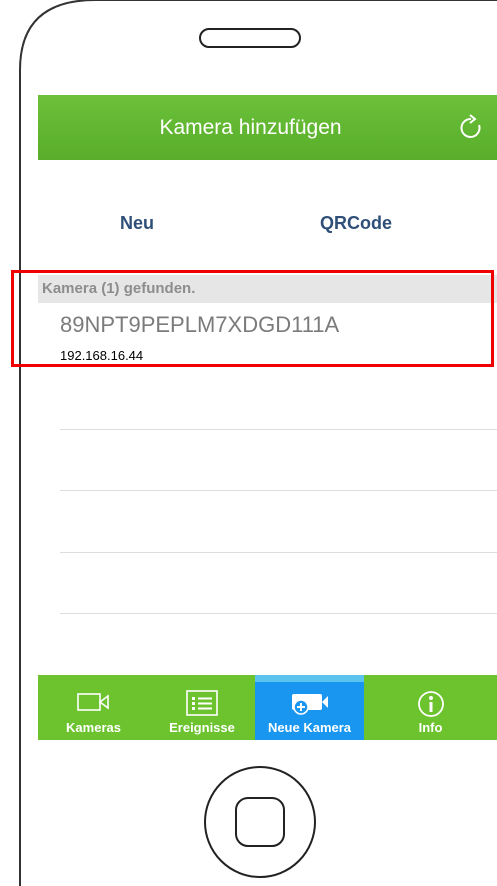 Image resolution: width=497 pixels, height=886 pixels. What do you see at coordinates (309, 727) in the screenshot?
I see `tab-label: Neue Kamera` at bounding box center [309, 727].